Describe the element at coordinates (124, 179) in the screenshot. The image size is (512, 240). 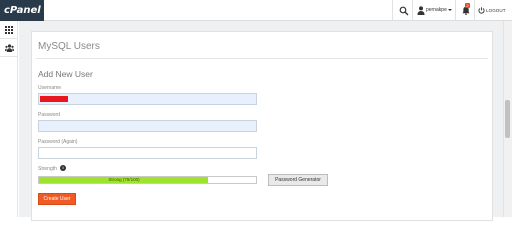
I see `strength-text: Strong (78/100)` at that location.